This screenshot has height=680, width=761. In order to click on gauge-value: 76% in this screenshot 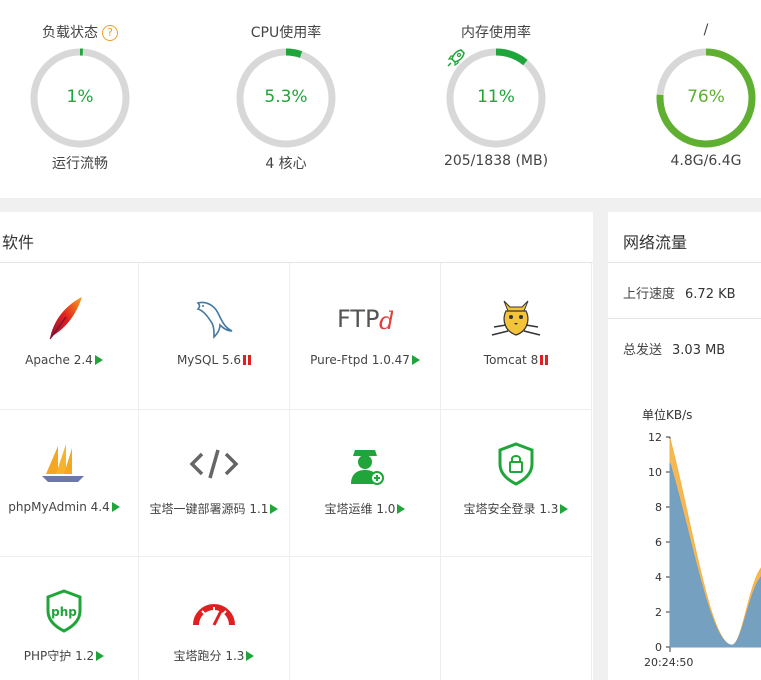, I will do `click(706, 97)`.